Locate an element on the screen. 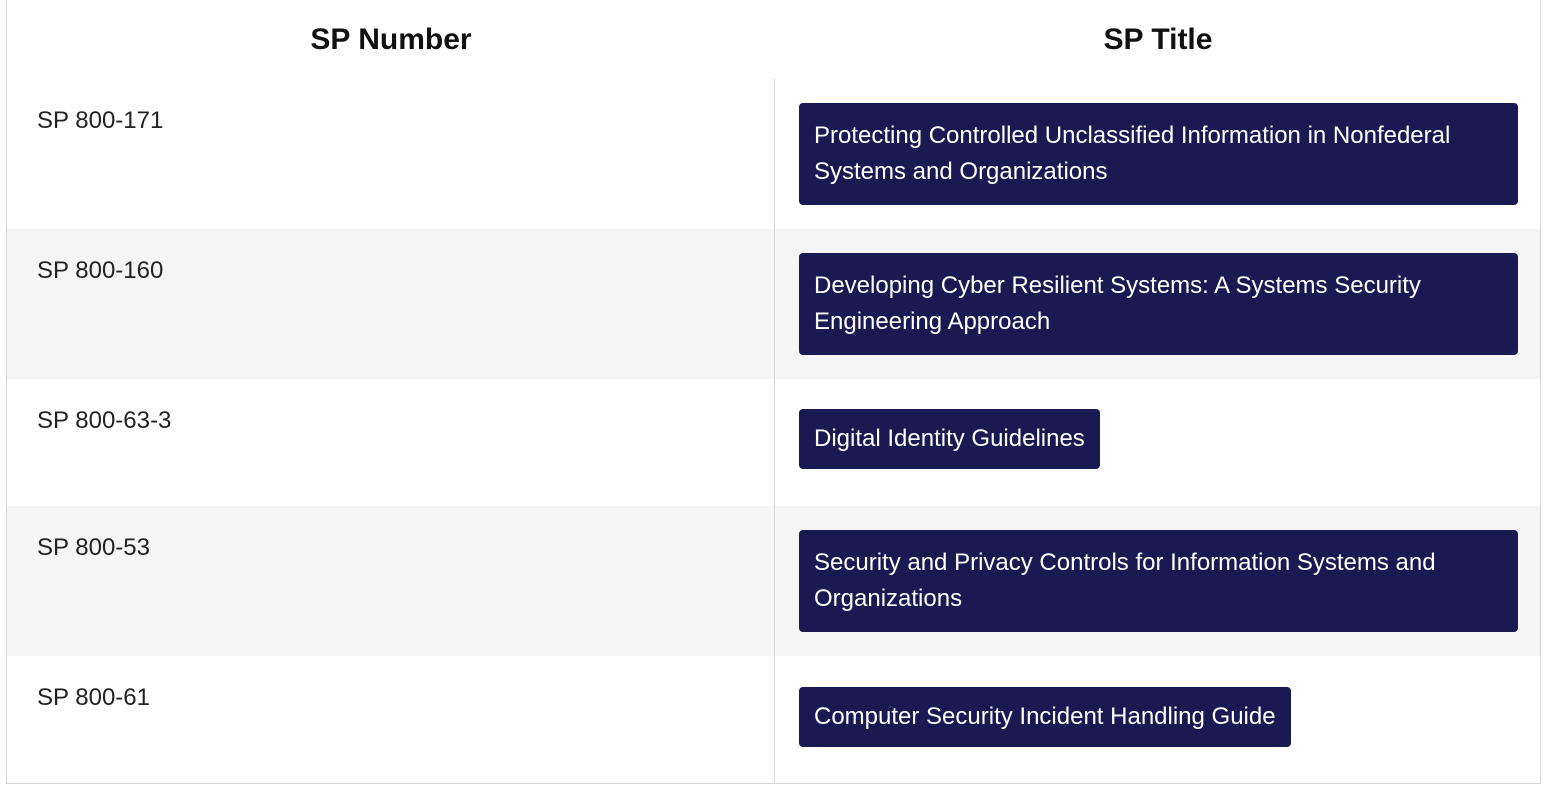 This screenshot has height=796, width=1546. sp-number-cell: SP 800-160 is located at coordinates (100, 270).